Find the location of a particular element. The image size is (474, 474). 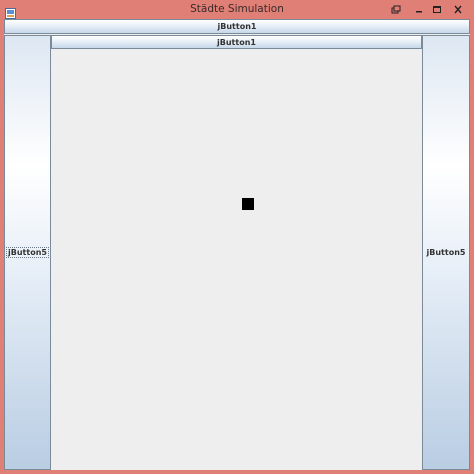

maximize-icon is located at coordinates (437, 9).